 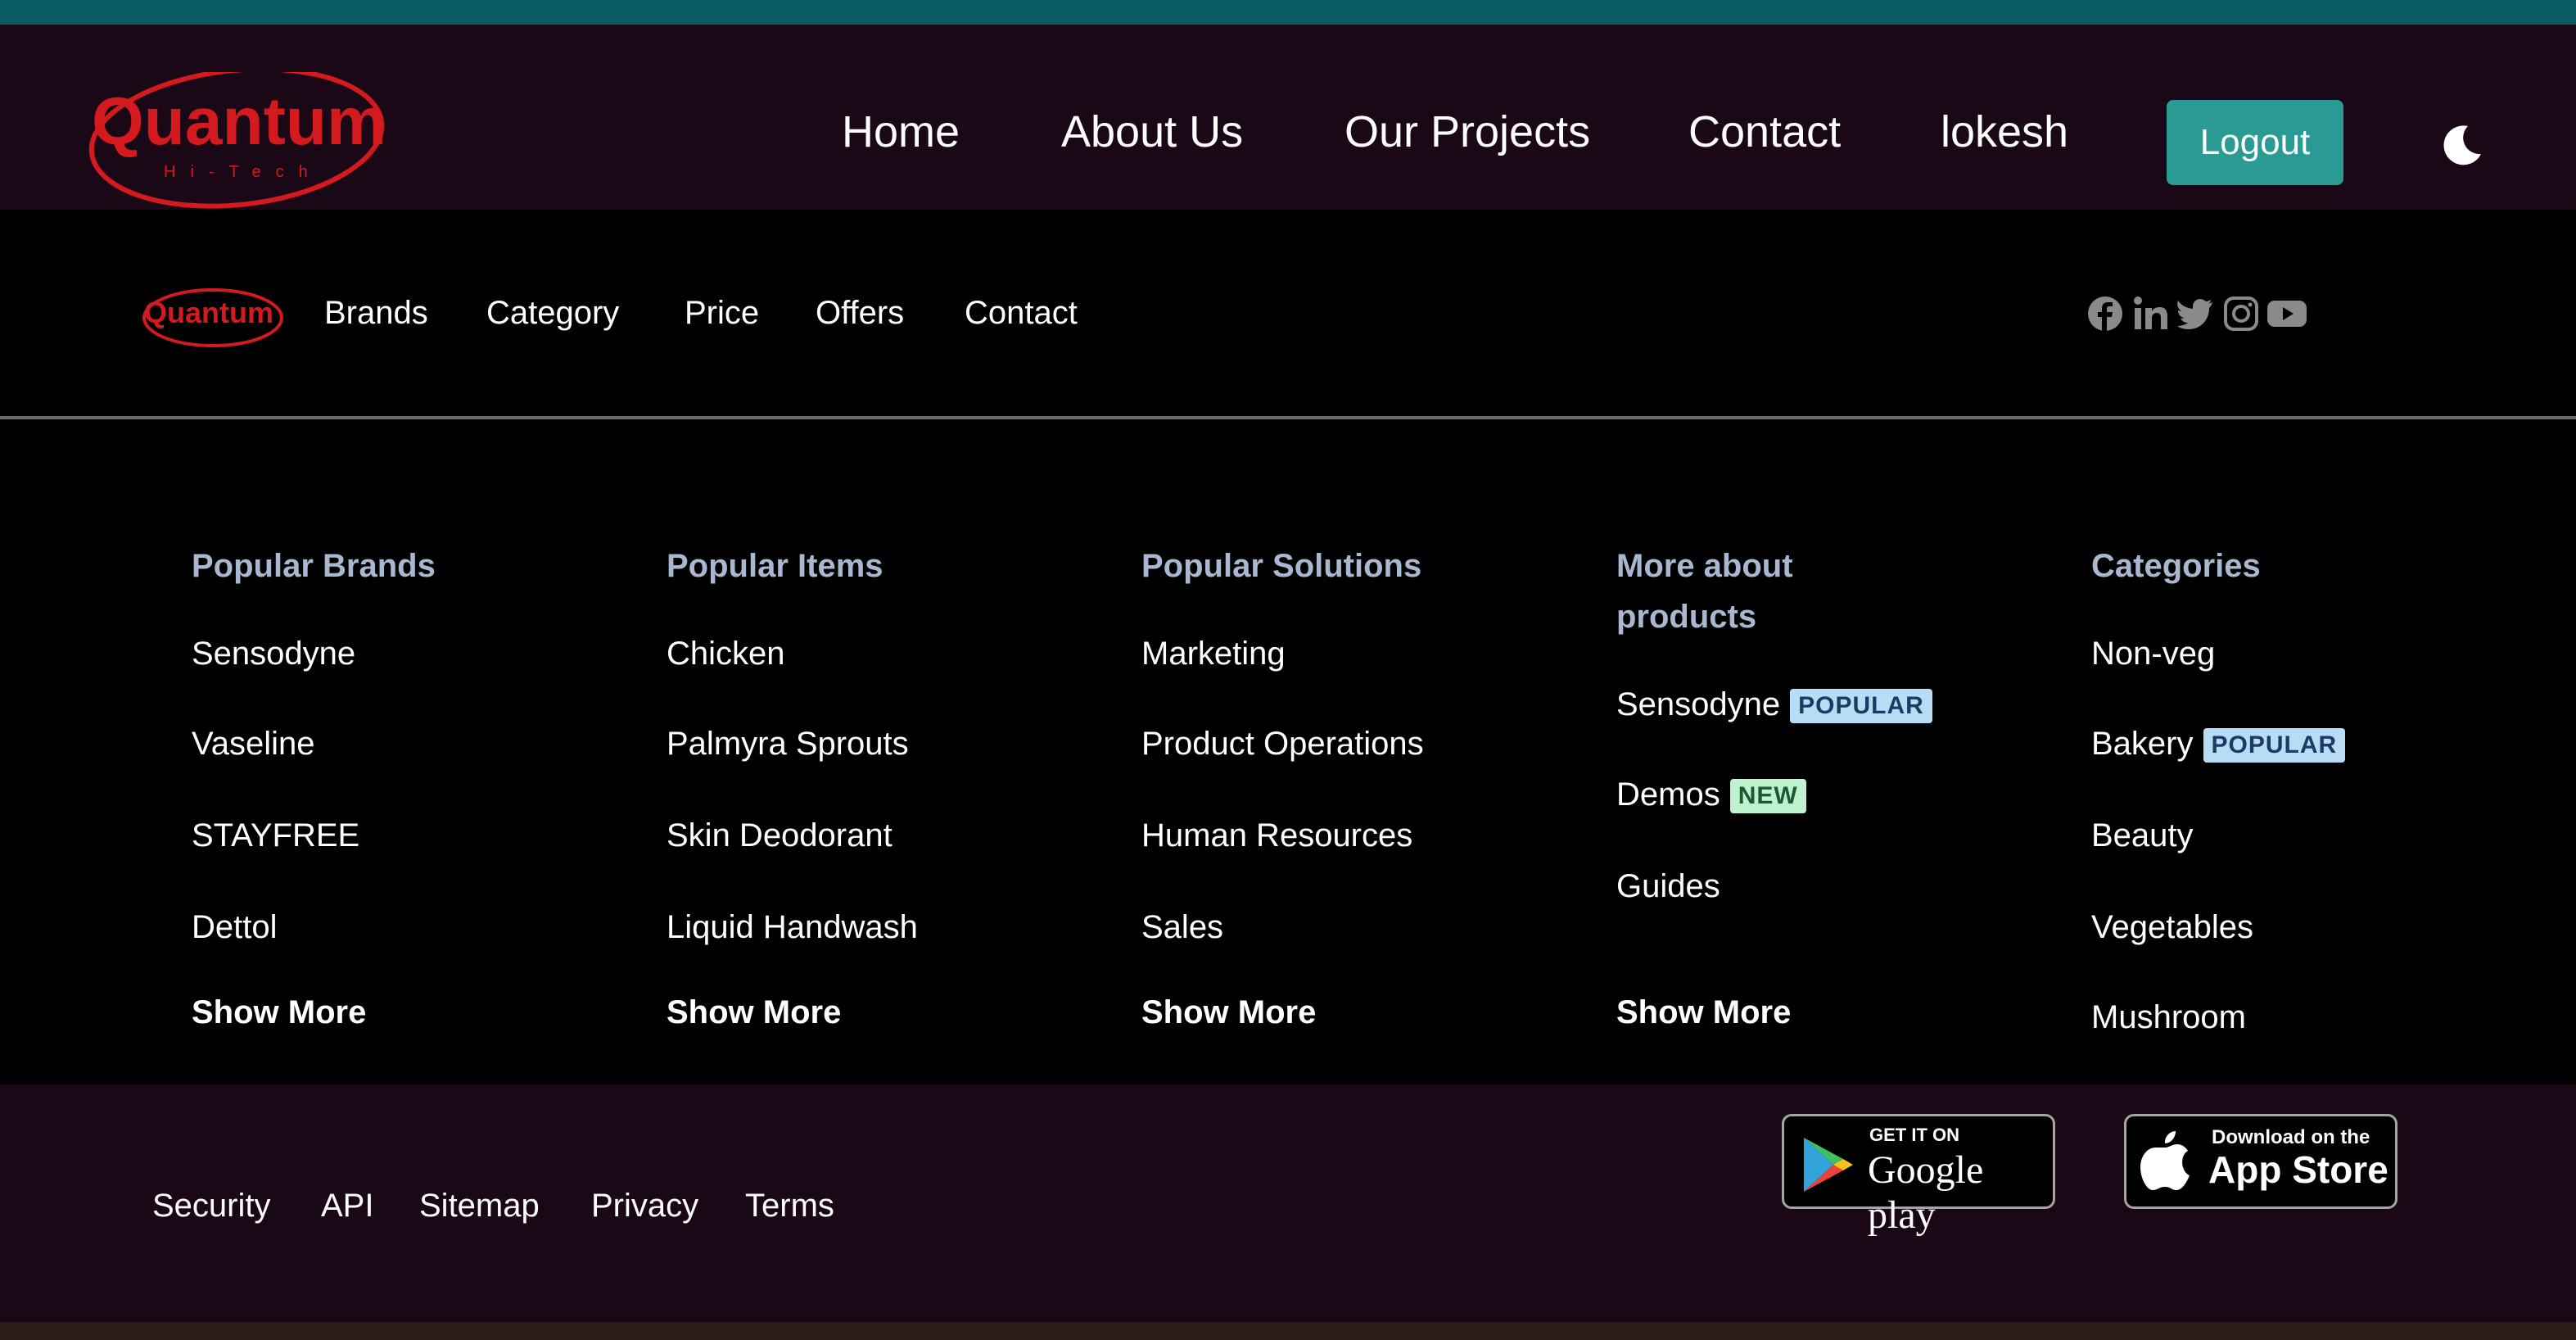 I want to click on footer-link-privacy: Privacy, so click(x=644, y=1207).